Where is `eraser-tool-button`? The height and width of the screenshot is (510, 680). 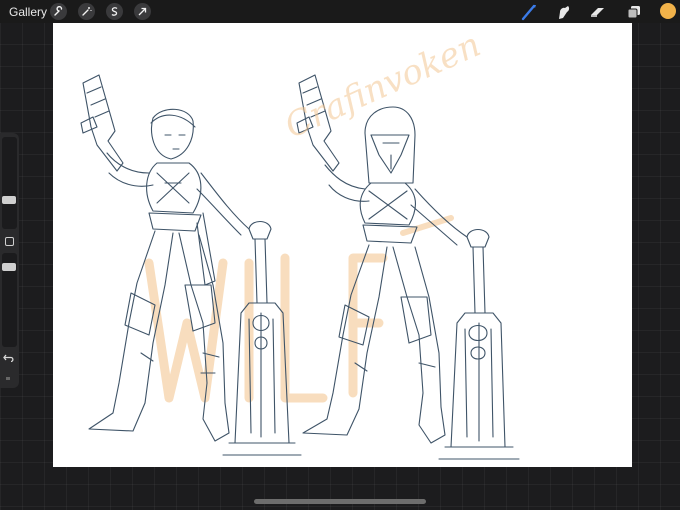
eraser-tool-button is located at coordinates (598, 12).